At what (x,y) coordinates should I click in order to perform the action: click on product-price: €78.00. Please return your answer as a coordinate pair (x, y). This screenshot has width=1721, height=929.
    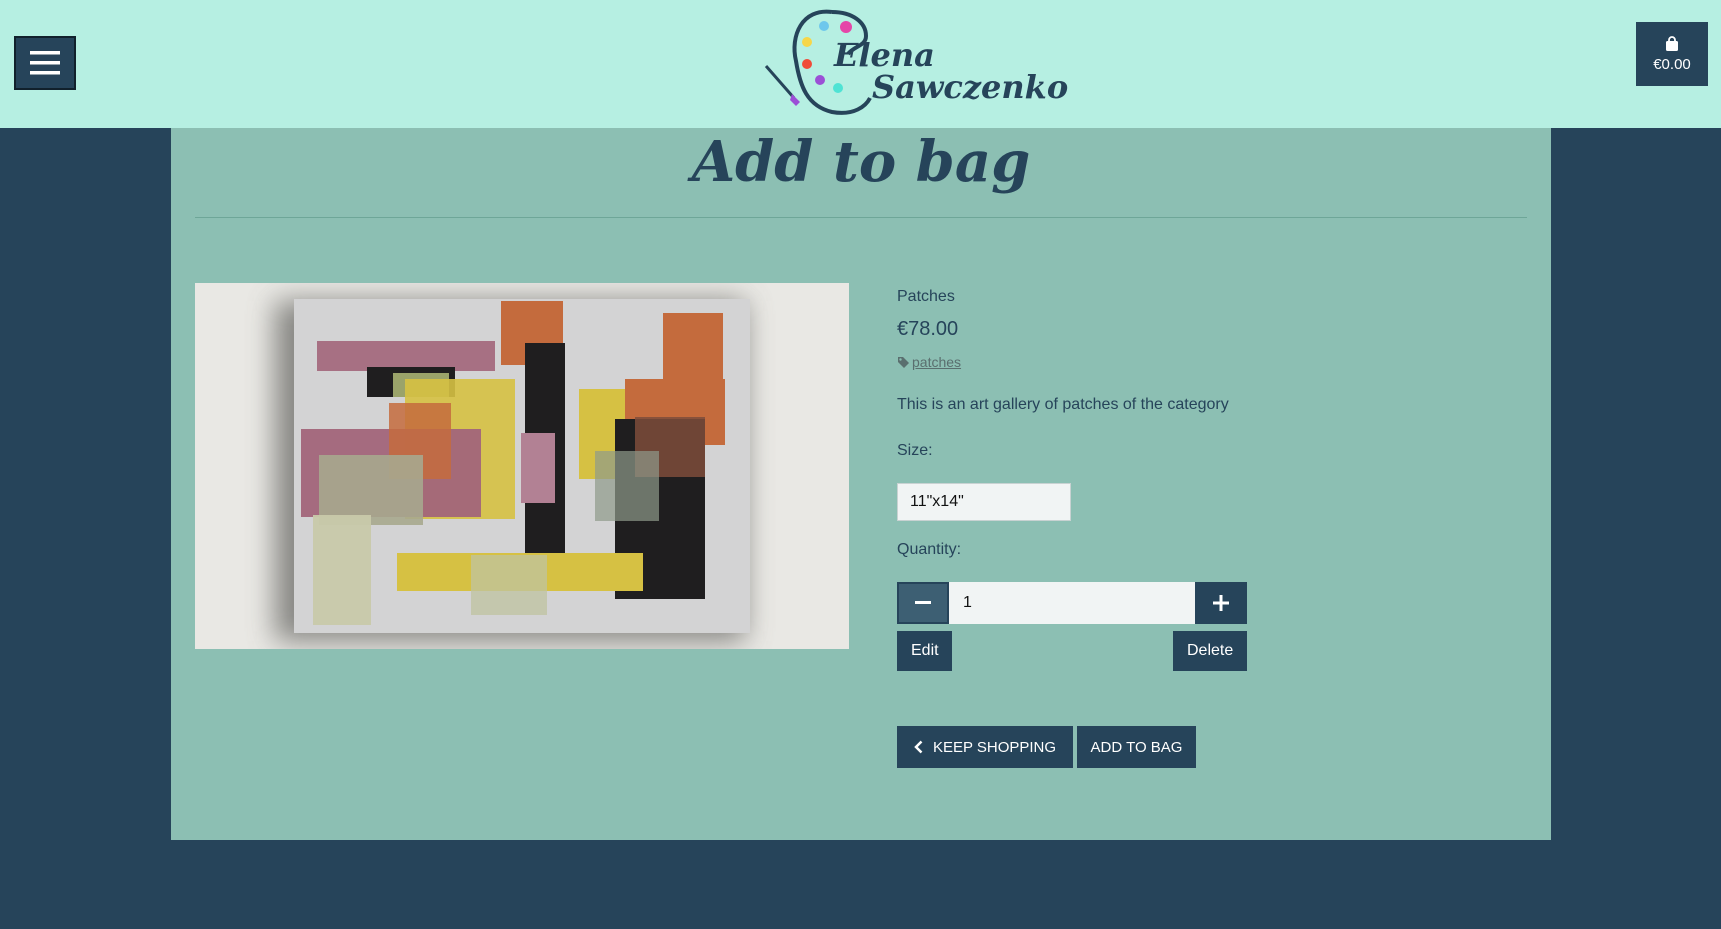
    Looking at the image, I should click on (928, 329).